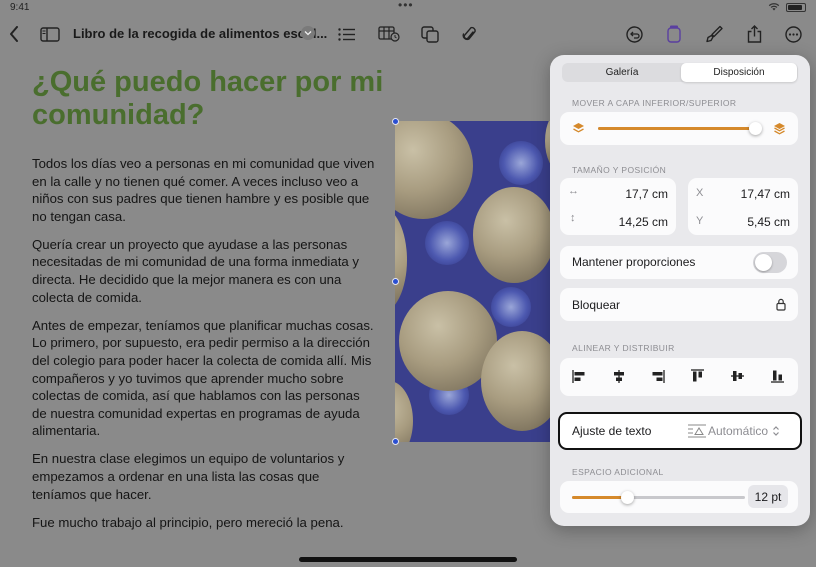 This screenshot has width=816, height=567. Describe the element at coordinates (573, 191) in the screenshot. I see `width-arrows-icon: ↔` at that location.